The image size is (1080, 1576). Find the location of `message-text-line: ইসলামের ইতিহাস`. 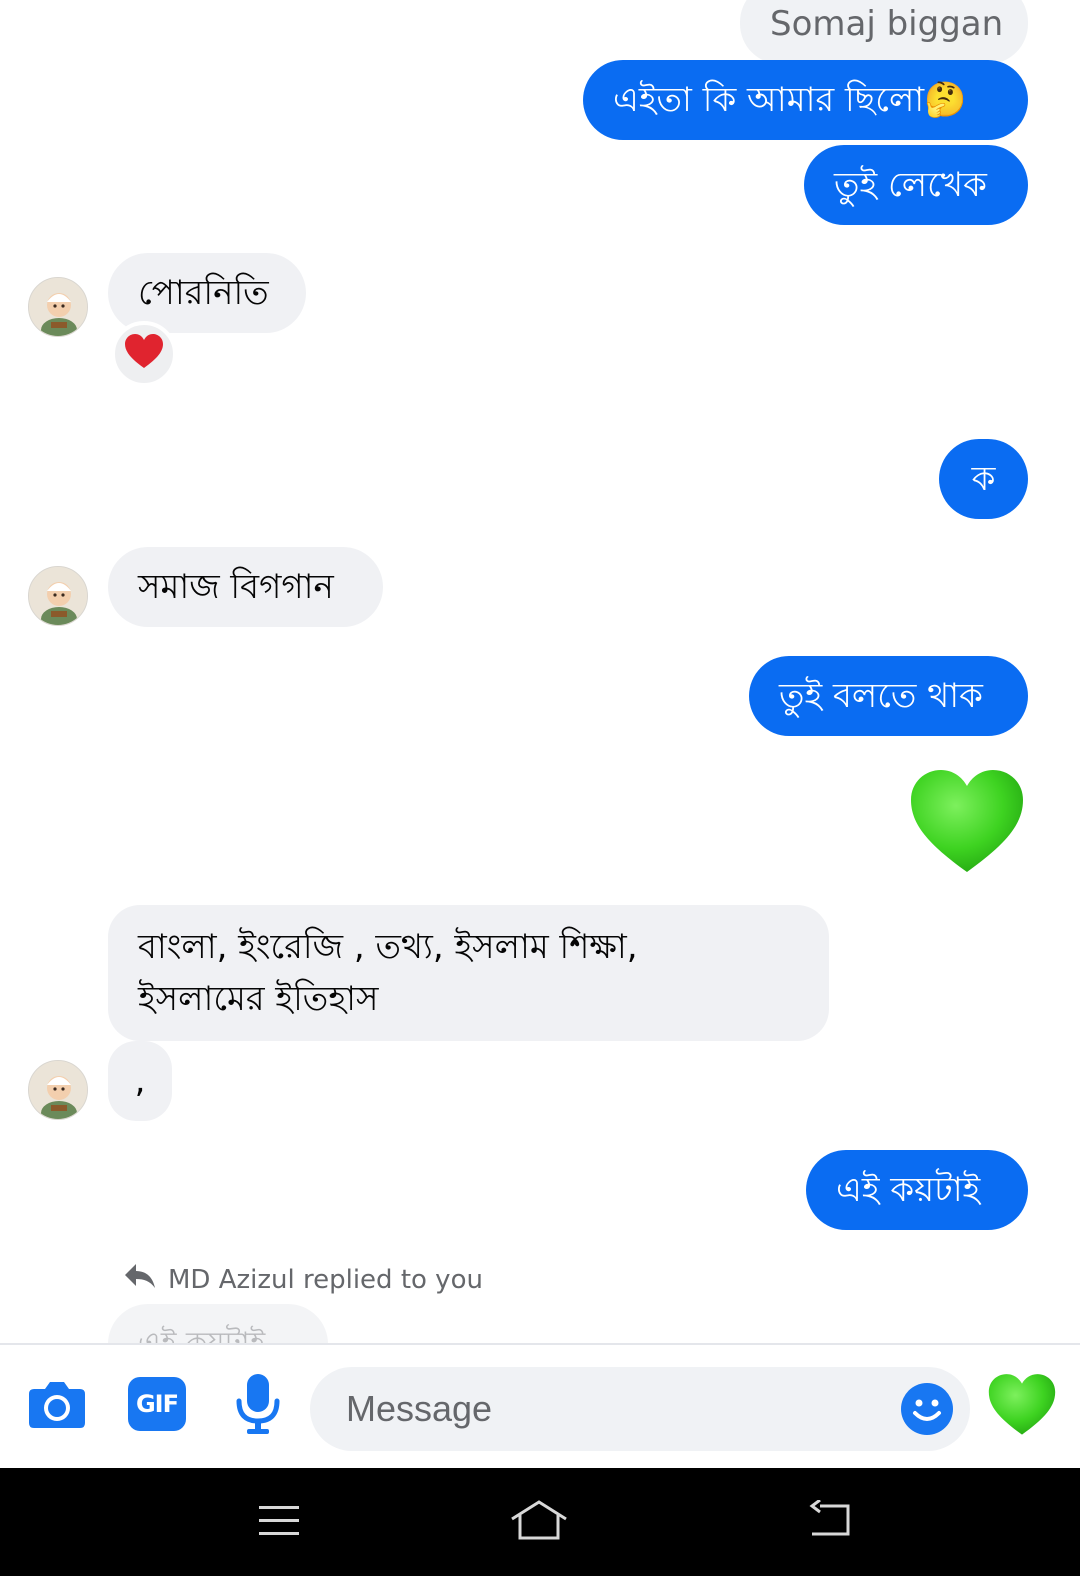

message-text-line: ইসলামের ইতিহাস is located at coordinates (258, 999).